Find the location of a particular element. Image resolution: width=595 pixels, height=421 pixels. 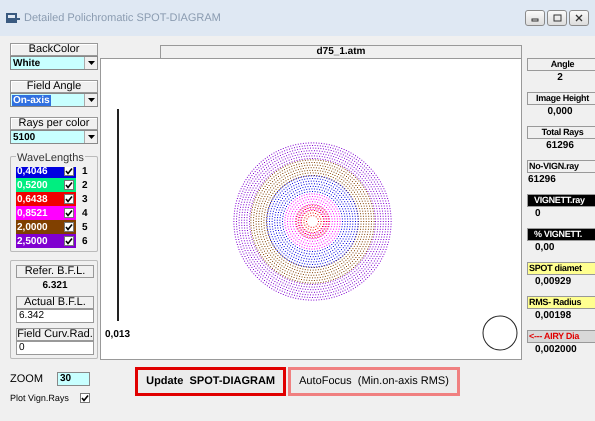

wavelength-value: 2,0000 is located at coordinates (46, 227).